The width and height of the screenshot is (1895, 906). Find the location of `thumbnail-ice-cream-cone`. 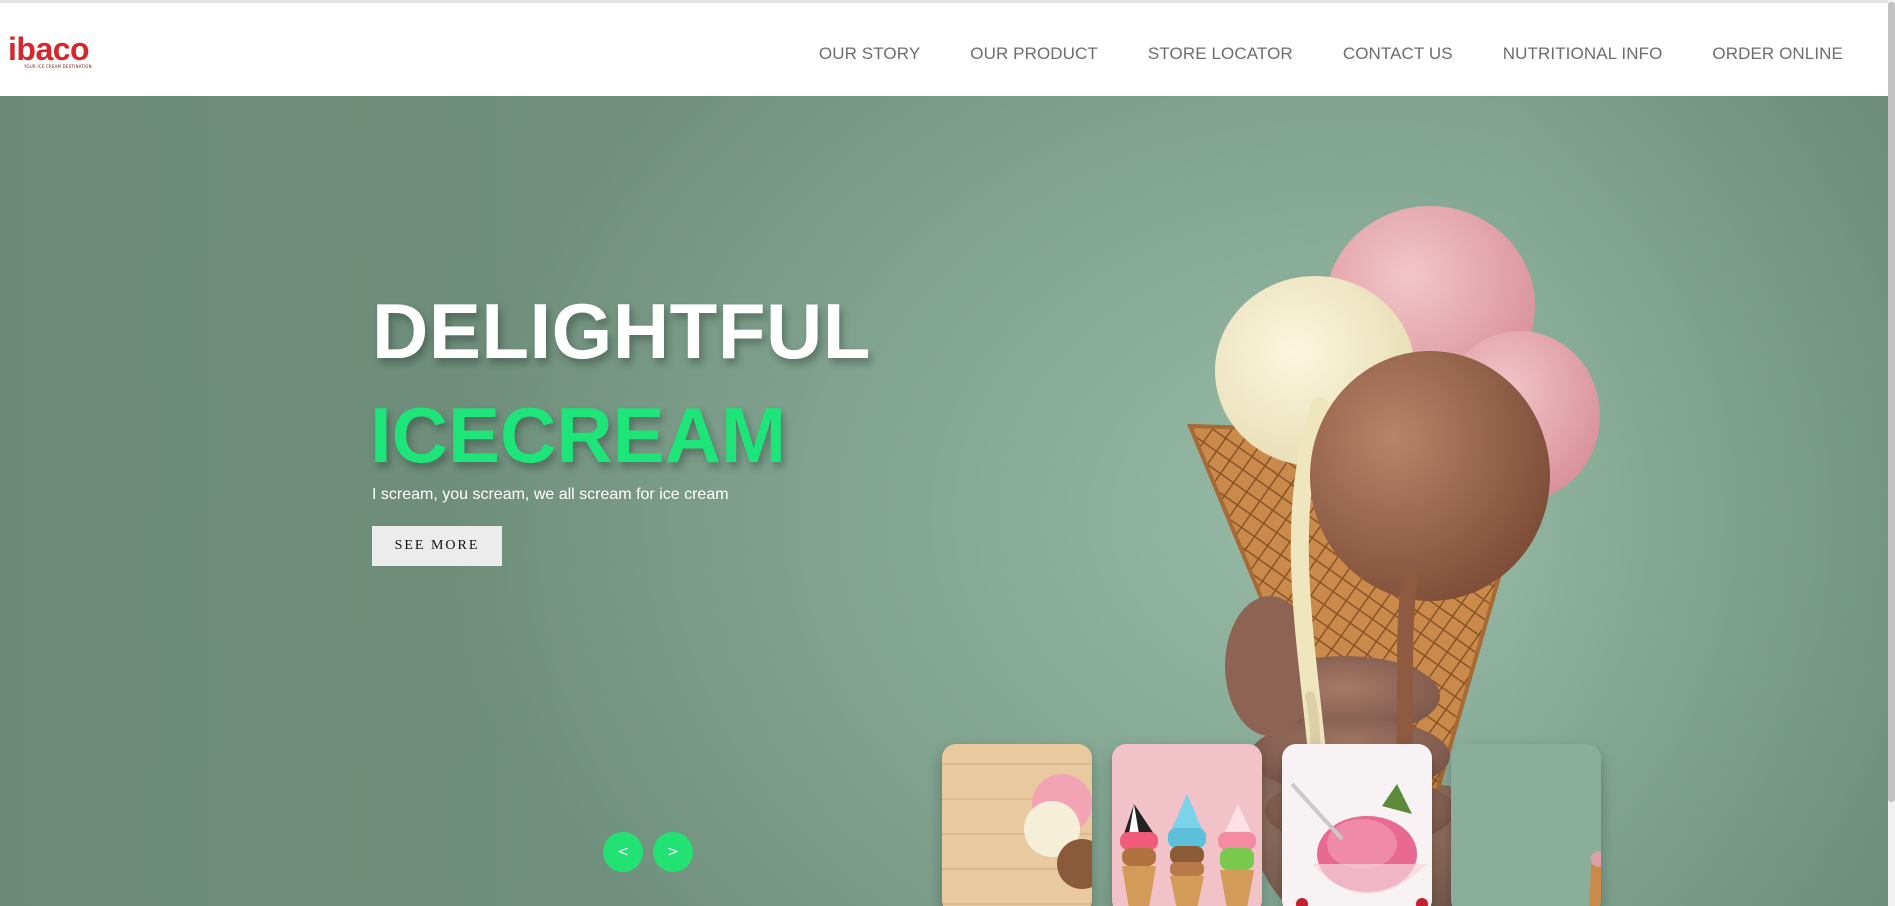

thumbnail-ice-cream-cone is located at coordinates (1526, 825).